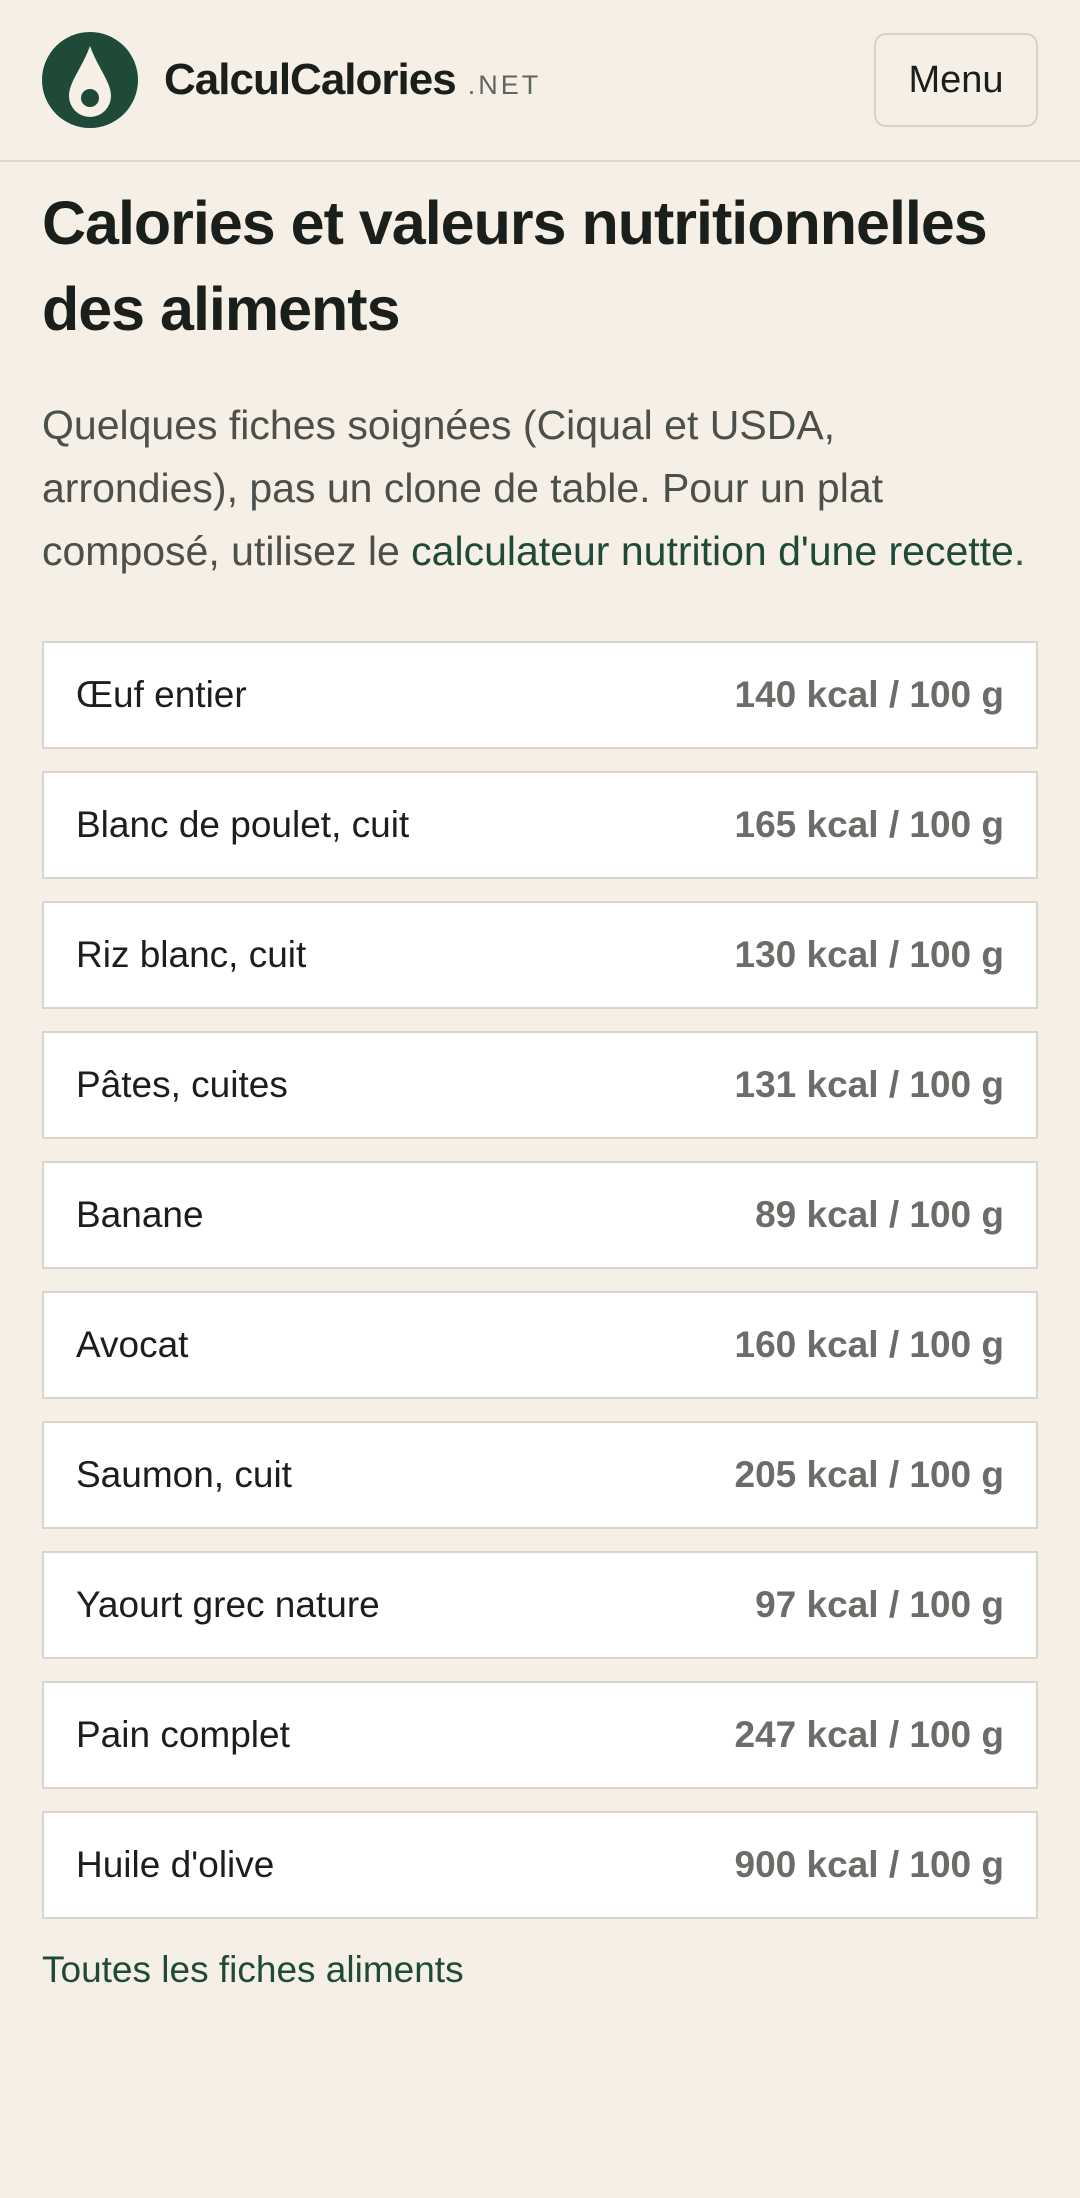 The height and width of the screenshot is (2198, 1080). Describe the element at coordinates (540, 1970) in the screenshot. I see `all-foods-link: Toutes les fiches aliments` at that location.